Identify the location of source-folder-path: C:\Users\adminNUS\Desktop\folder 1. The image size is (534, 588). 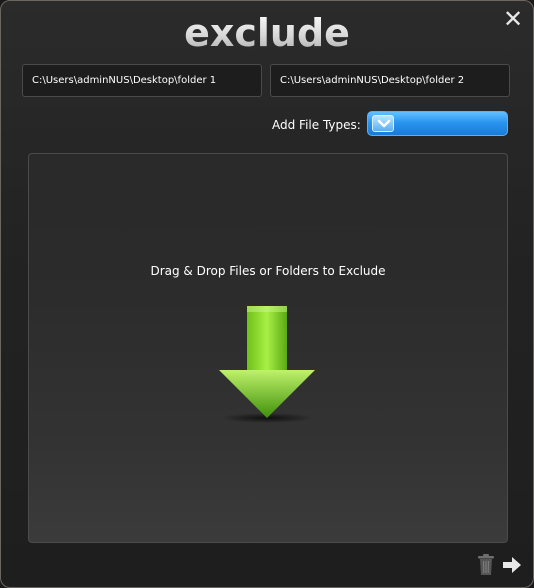
(142, 80).